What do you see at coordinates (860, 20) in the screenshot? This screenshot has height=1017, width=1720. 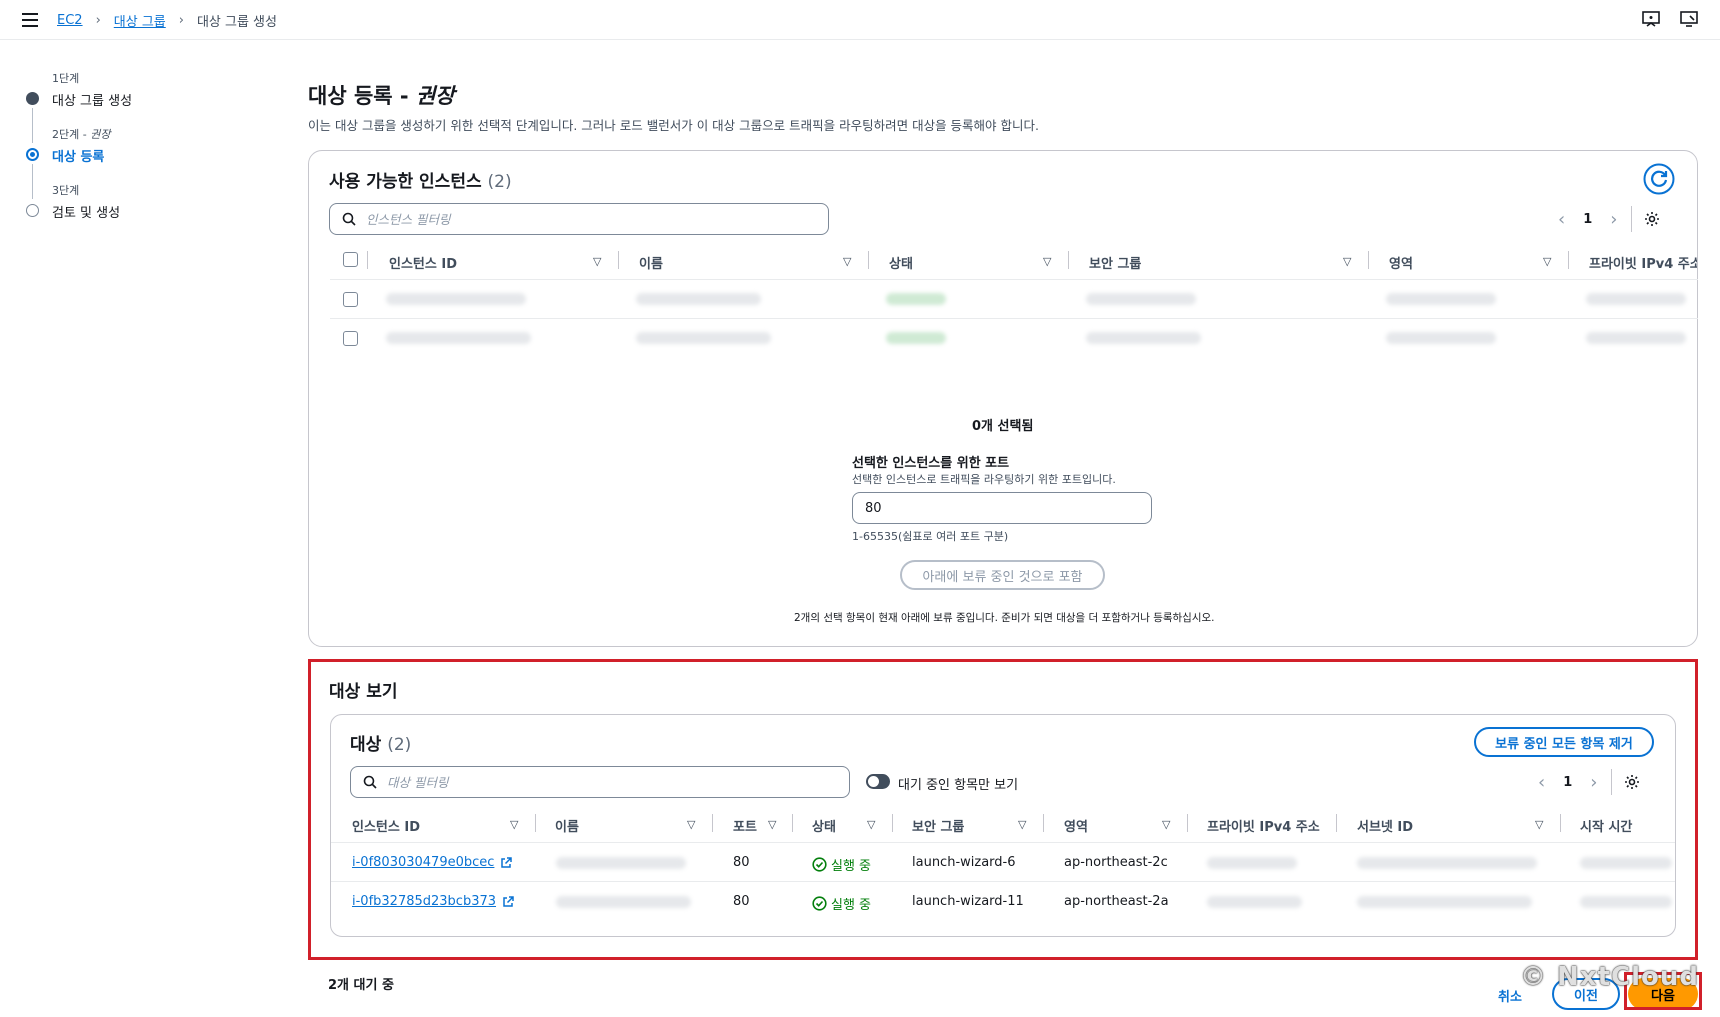 I see `top-navigation: EC2 › 대상 그룹 › 대상 그룹 생성` at bounding box center [860, 20].